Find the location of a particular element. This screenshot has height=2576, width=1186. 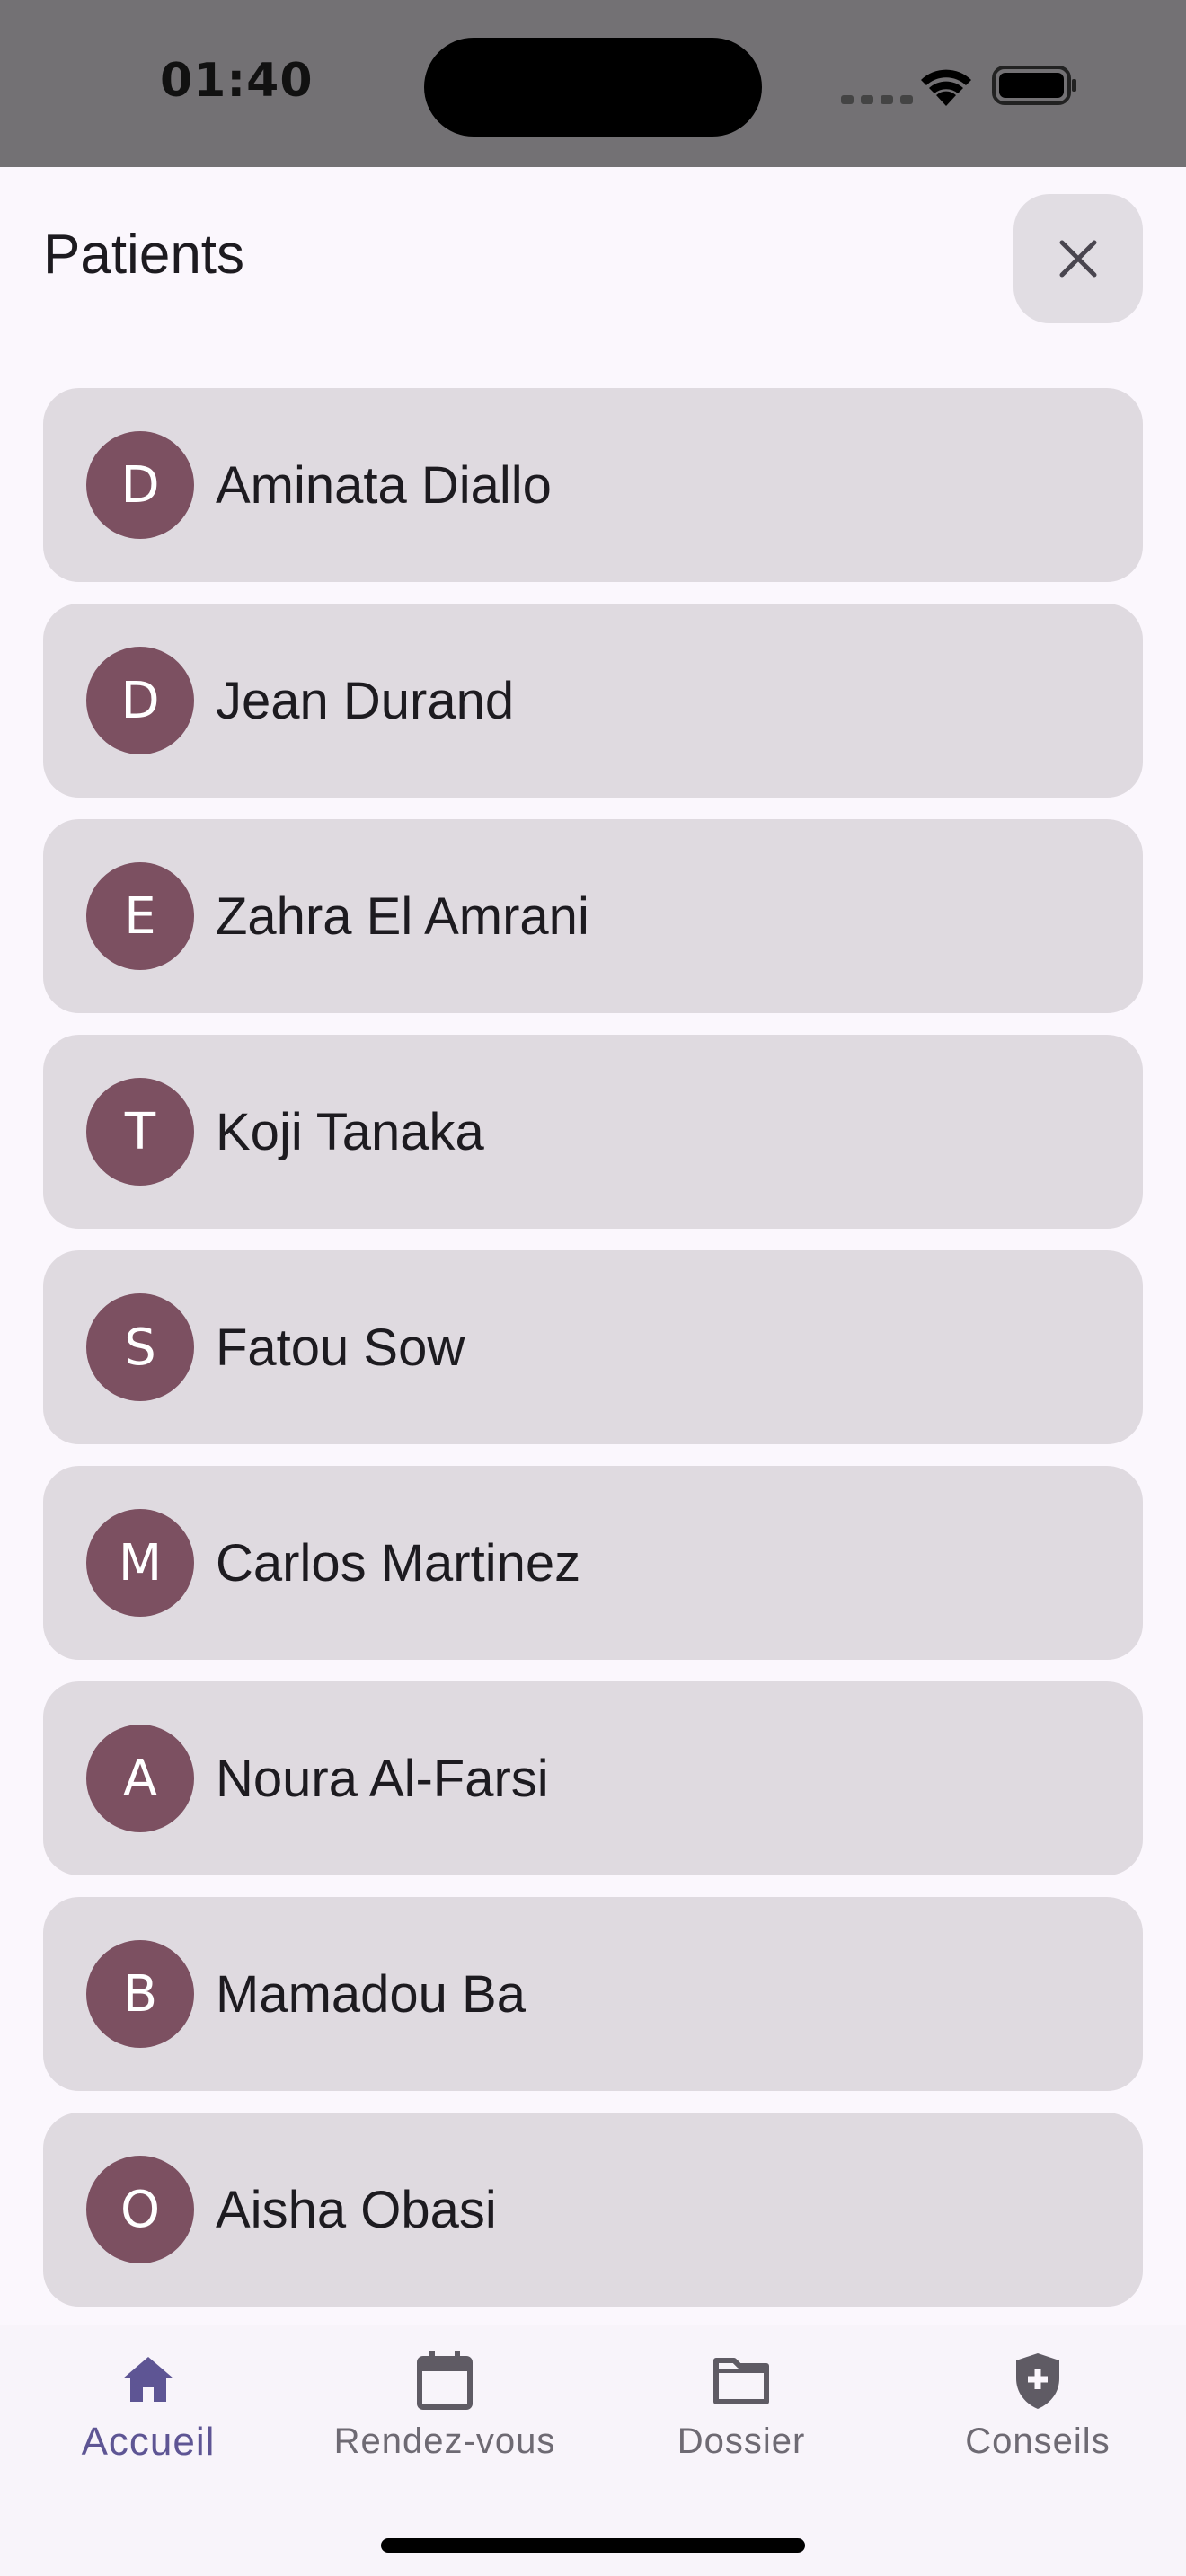

patient-name: Zahra El Amrani is located at coordinates (402, 916).